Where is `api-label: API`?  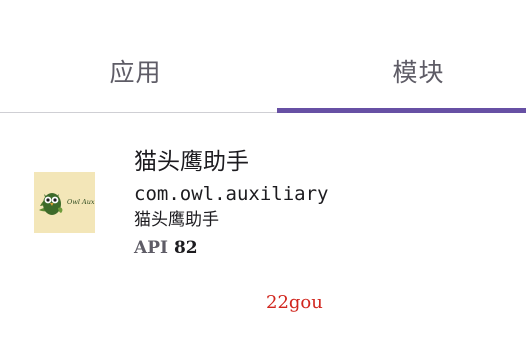
api-label: API is located at coordinates (151, 248).